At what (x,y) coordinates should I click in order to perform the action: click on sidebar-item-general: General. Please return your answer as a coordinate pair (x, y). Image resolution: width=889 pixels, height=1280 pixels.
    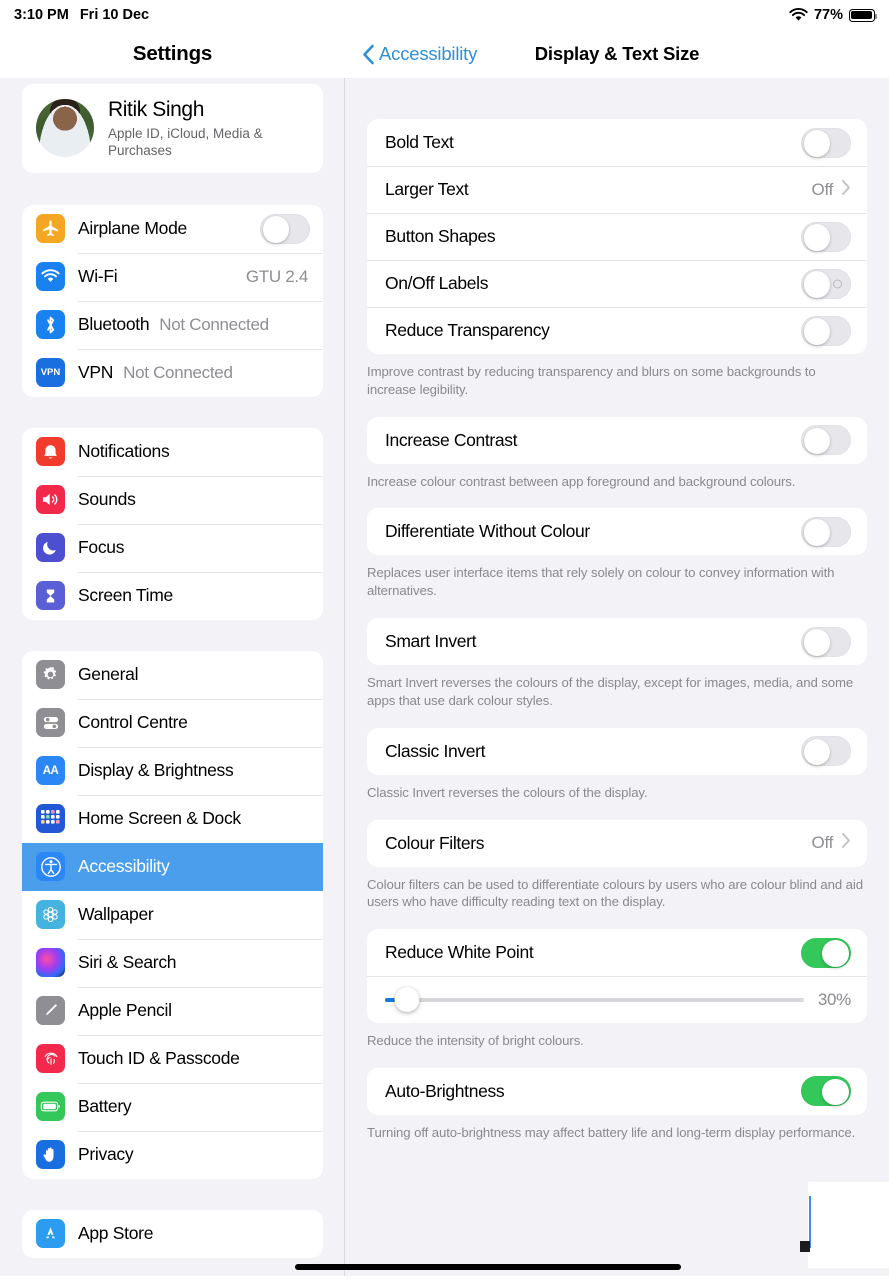
    Looking at the image, I should click on (172, 675).